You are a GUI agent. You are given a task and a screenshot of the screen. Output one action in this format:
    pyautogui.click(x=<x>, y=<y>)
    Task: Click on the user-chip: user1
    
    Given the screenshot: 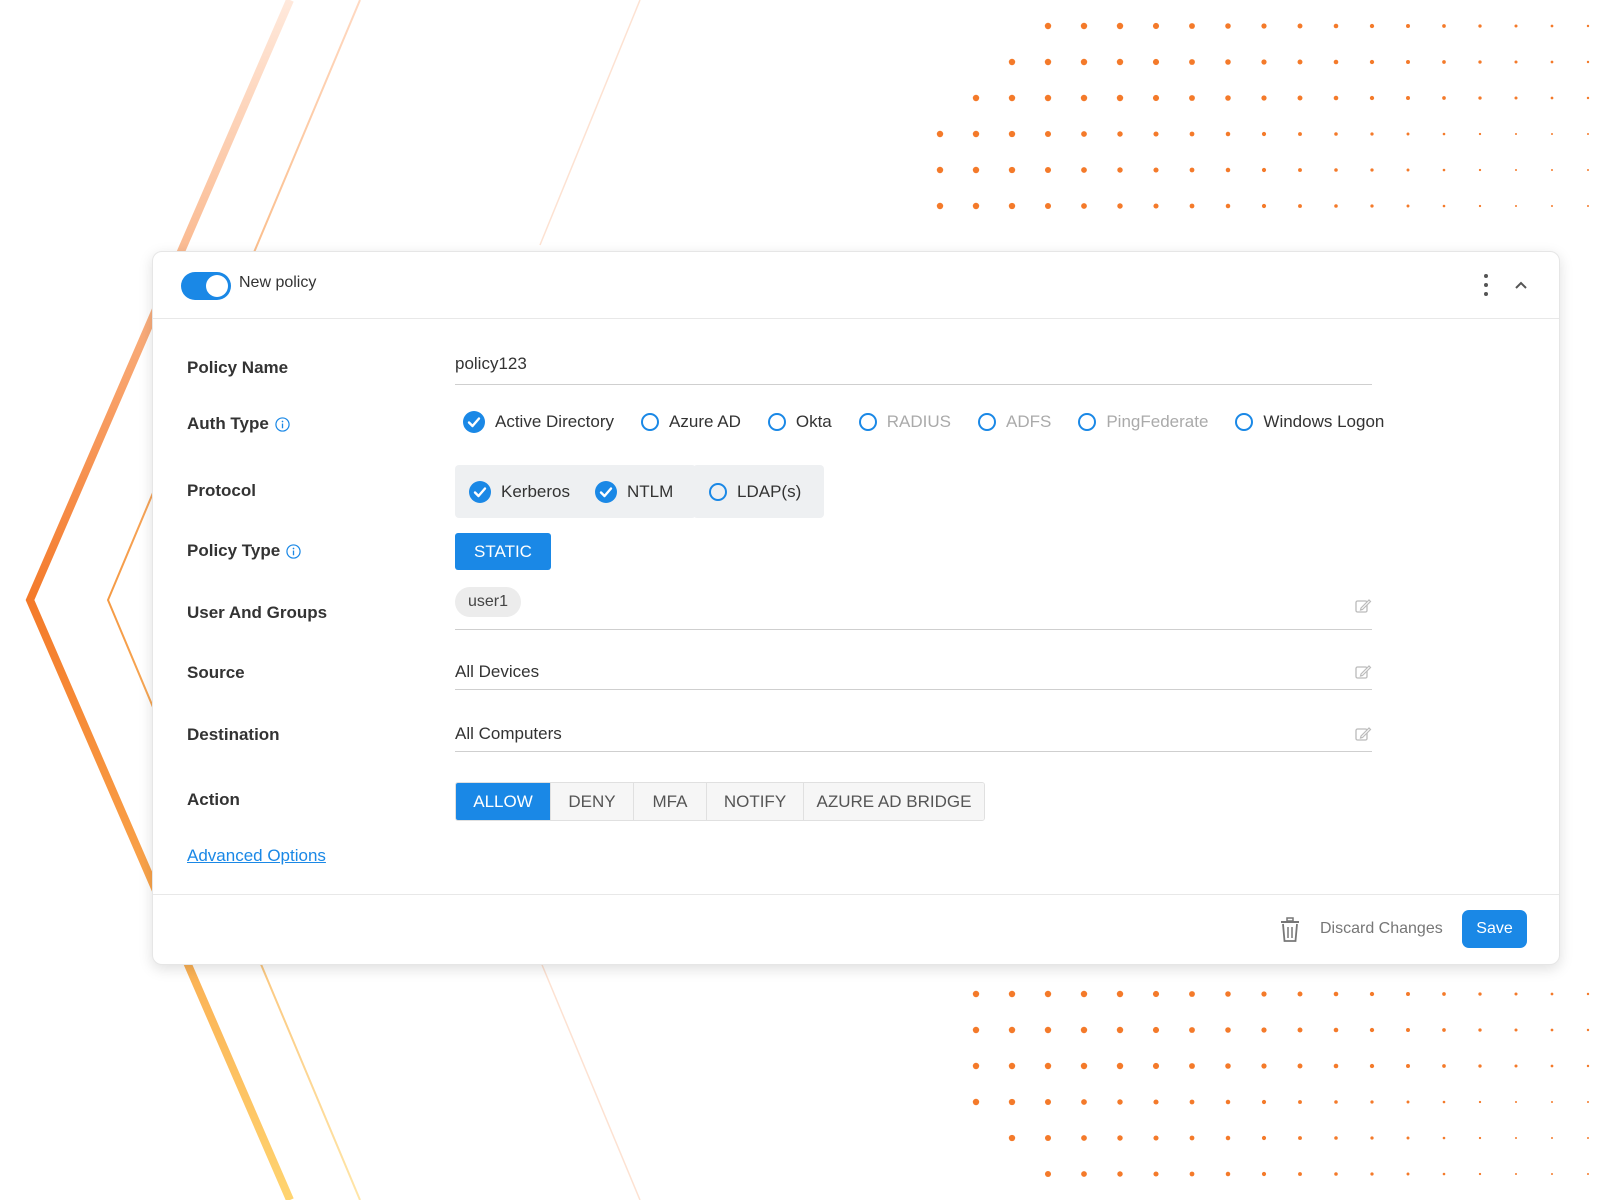 What is the action you would take?
    pyautogui.click(x=488, y=602)
    